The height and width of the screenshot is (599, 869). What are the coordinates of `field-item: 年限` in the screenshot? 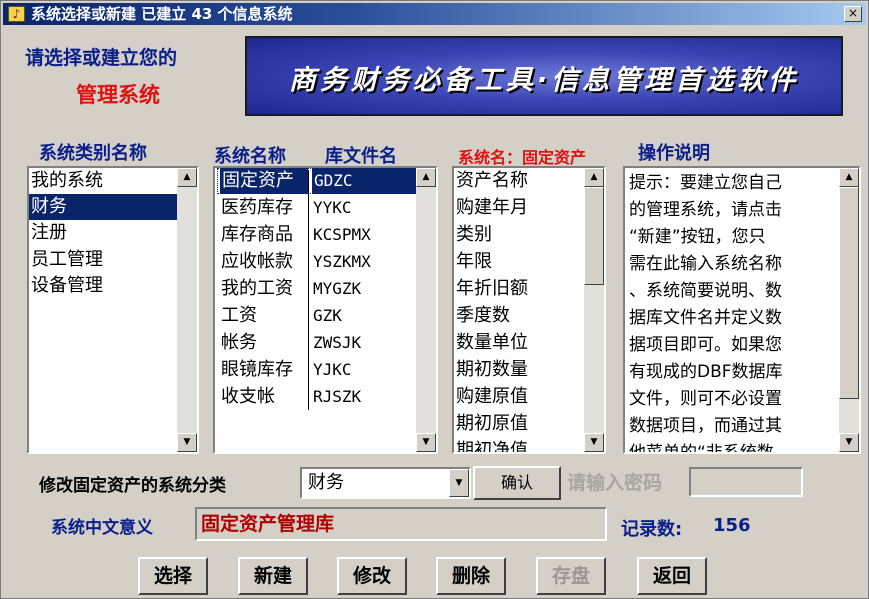 It's located at (473, 262).